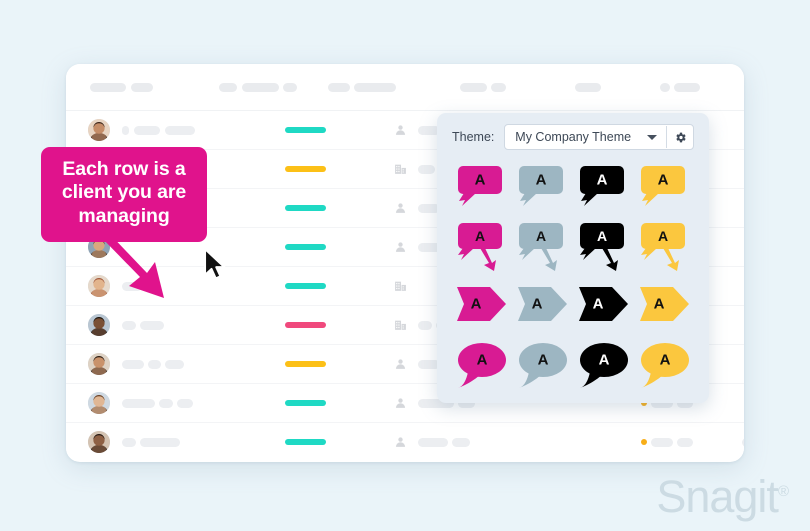 This screenshot has width=810, height=531. I want to click on theme-dropdown-value: My Company Theme, so click(573, 137).